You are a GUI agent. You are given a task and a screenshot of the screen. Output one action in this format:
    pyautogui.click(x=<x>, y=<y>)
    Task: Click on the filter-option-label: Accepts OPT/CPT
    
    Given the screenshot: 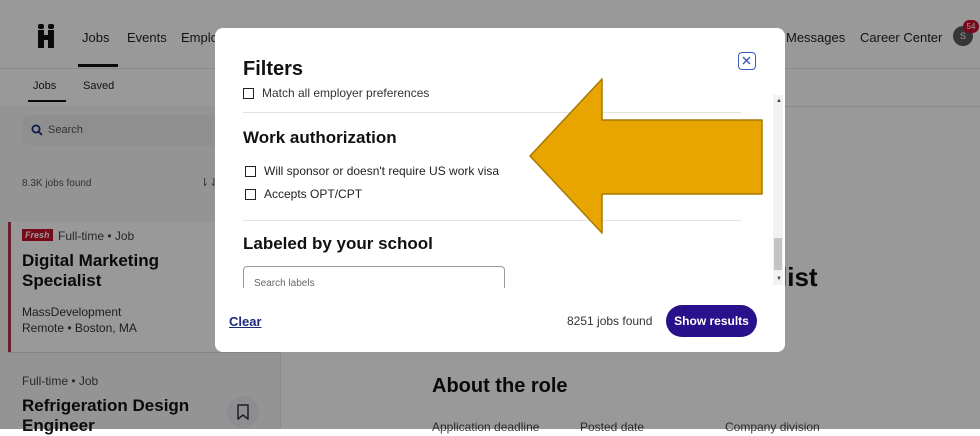 What is the action you would take?
    pyautogui.click(x=313, y=194)
    